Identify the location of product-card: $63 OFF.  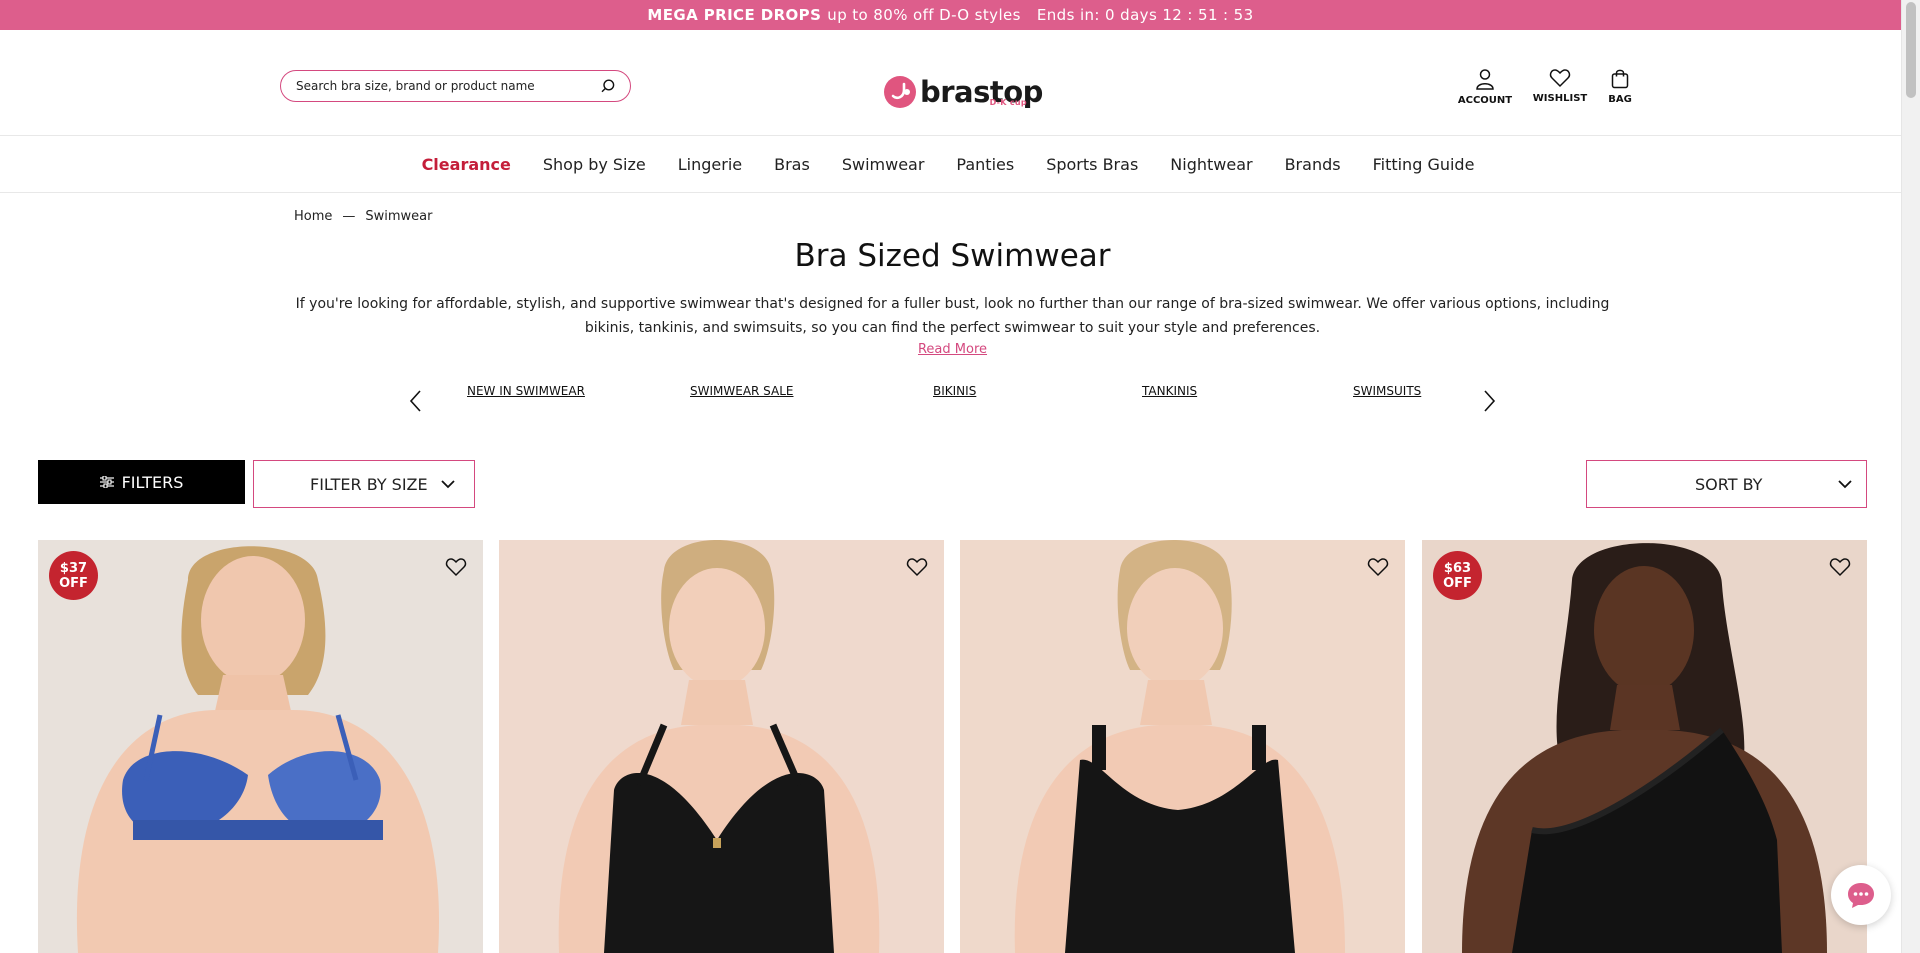
(1644, 746).